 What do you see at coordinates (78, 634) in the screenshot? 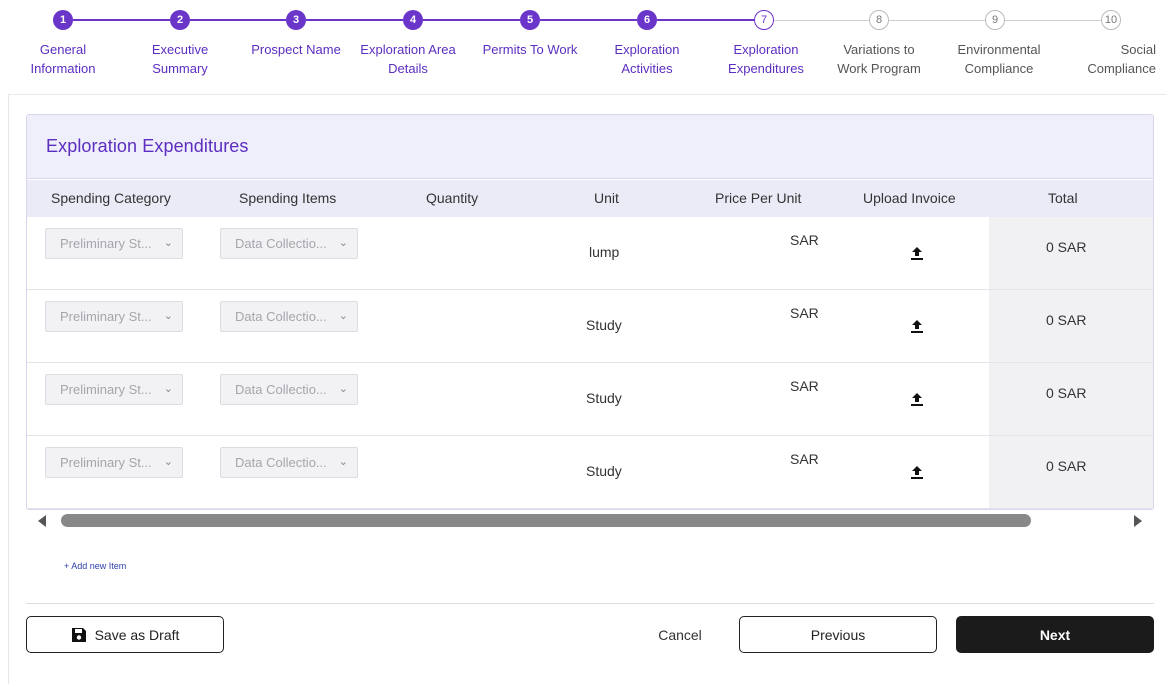
I see `floppy-disk-icon` at bounding box center [78, 634].